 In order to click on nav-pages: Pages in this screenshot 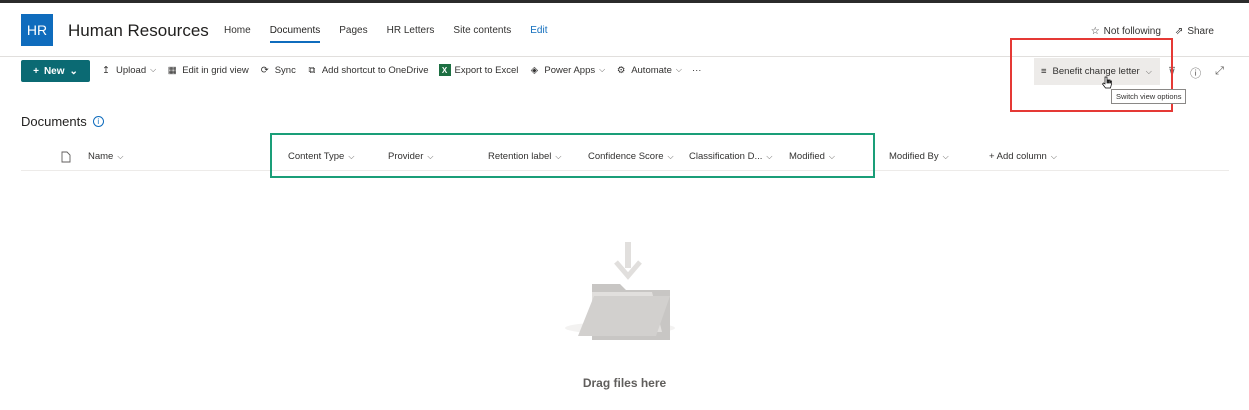, I will do `click(353, 33)`.